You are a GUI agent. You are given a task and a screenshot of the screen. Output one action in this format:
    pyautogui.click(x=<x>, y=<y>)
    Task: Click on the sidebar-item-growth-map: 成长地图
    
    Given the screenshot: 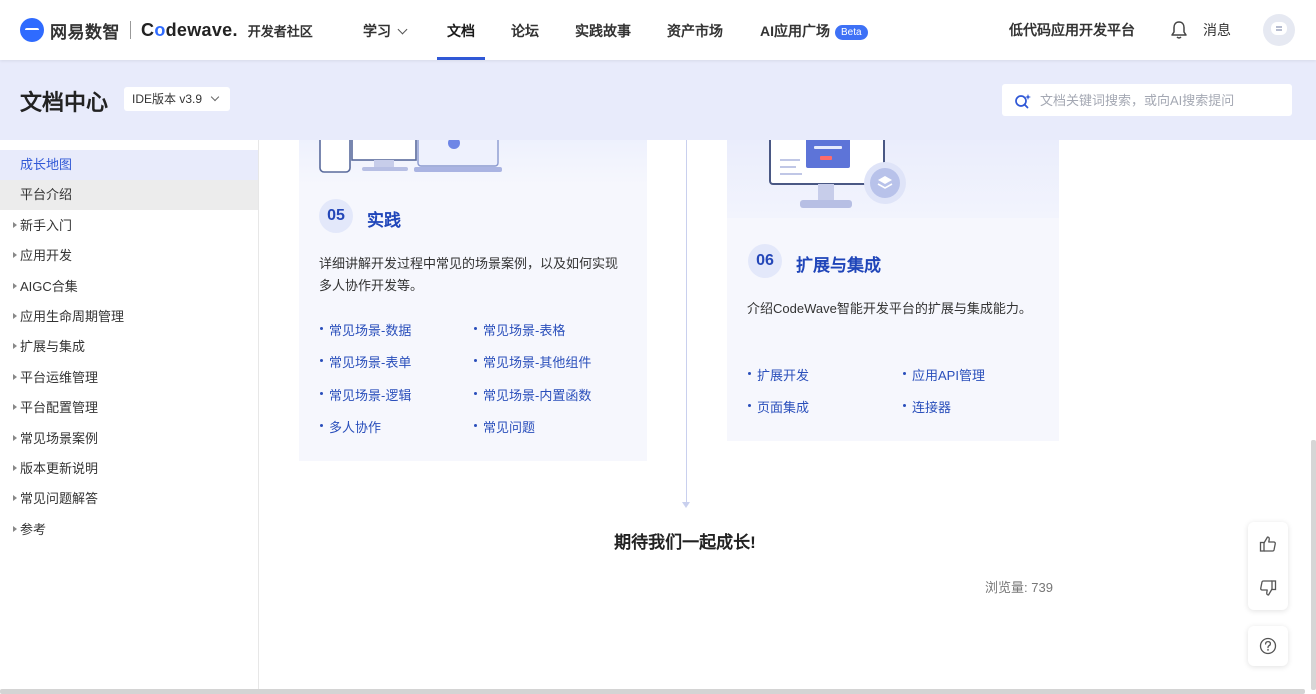 What is the action you would take?
    pyautogui.click(x=129, y=165)
    